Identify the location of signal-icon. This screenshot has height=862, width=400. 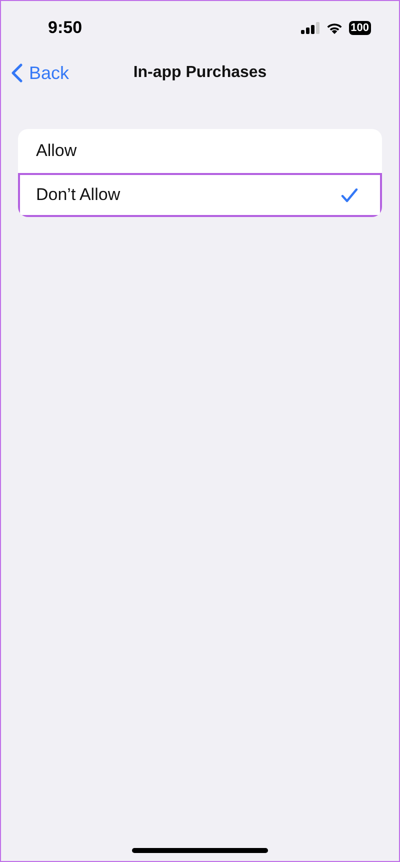
(310, 28).